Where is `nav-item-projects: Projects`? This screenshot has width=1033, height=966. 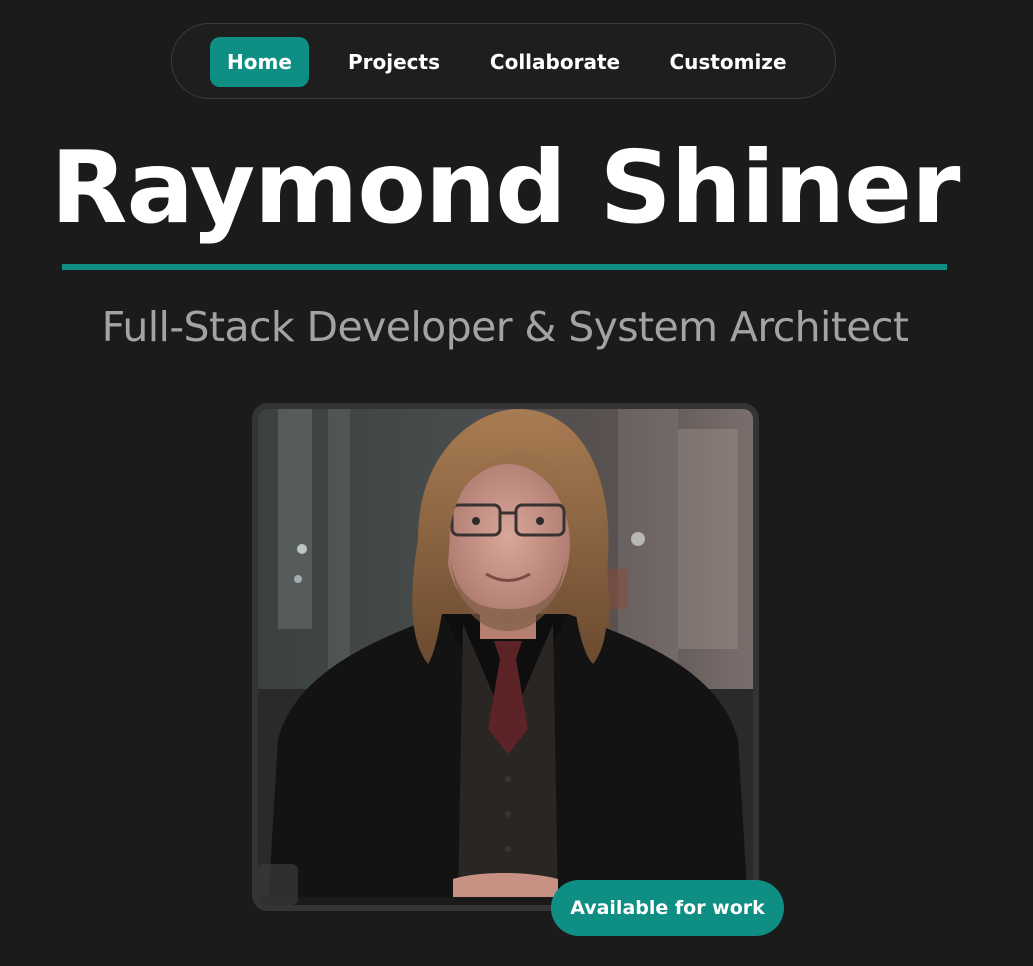
nav-item-projects: Projects is located at coordinates (394, 62).